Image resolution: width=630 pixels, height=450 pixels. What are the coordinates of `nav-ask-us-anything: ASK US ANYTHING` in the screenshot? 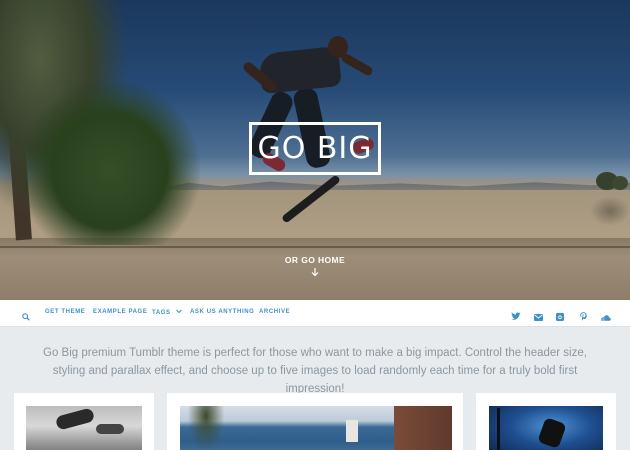 It's located at (222, 312).